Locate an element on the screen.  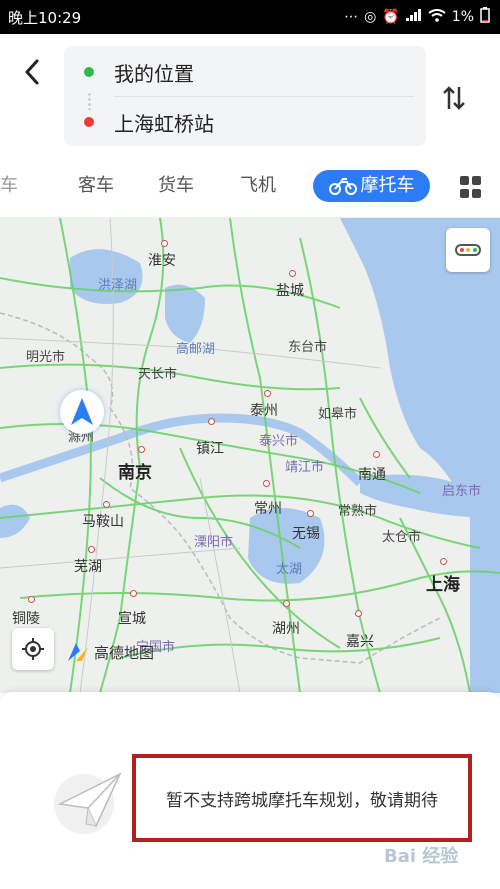
hotspot-icon: ◎ is located at coordinates (370, 17).